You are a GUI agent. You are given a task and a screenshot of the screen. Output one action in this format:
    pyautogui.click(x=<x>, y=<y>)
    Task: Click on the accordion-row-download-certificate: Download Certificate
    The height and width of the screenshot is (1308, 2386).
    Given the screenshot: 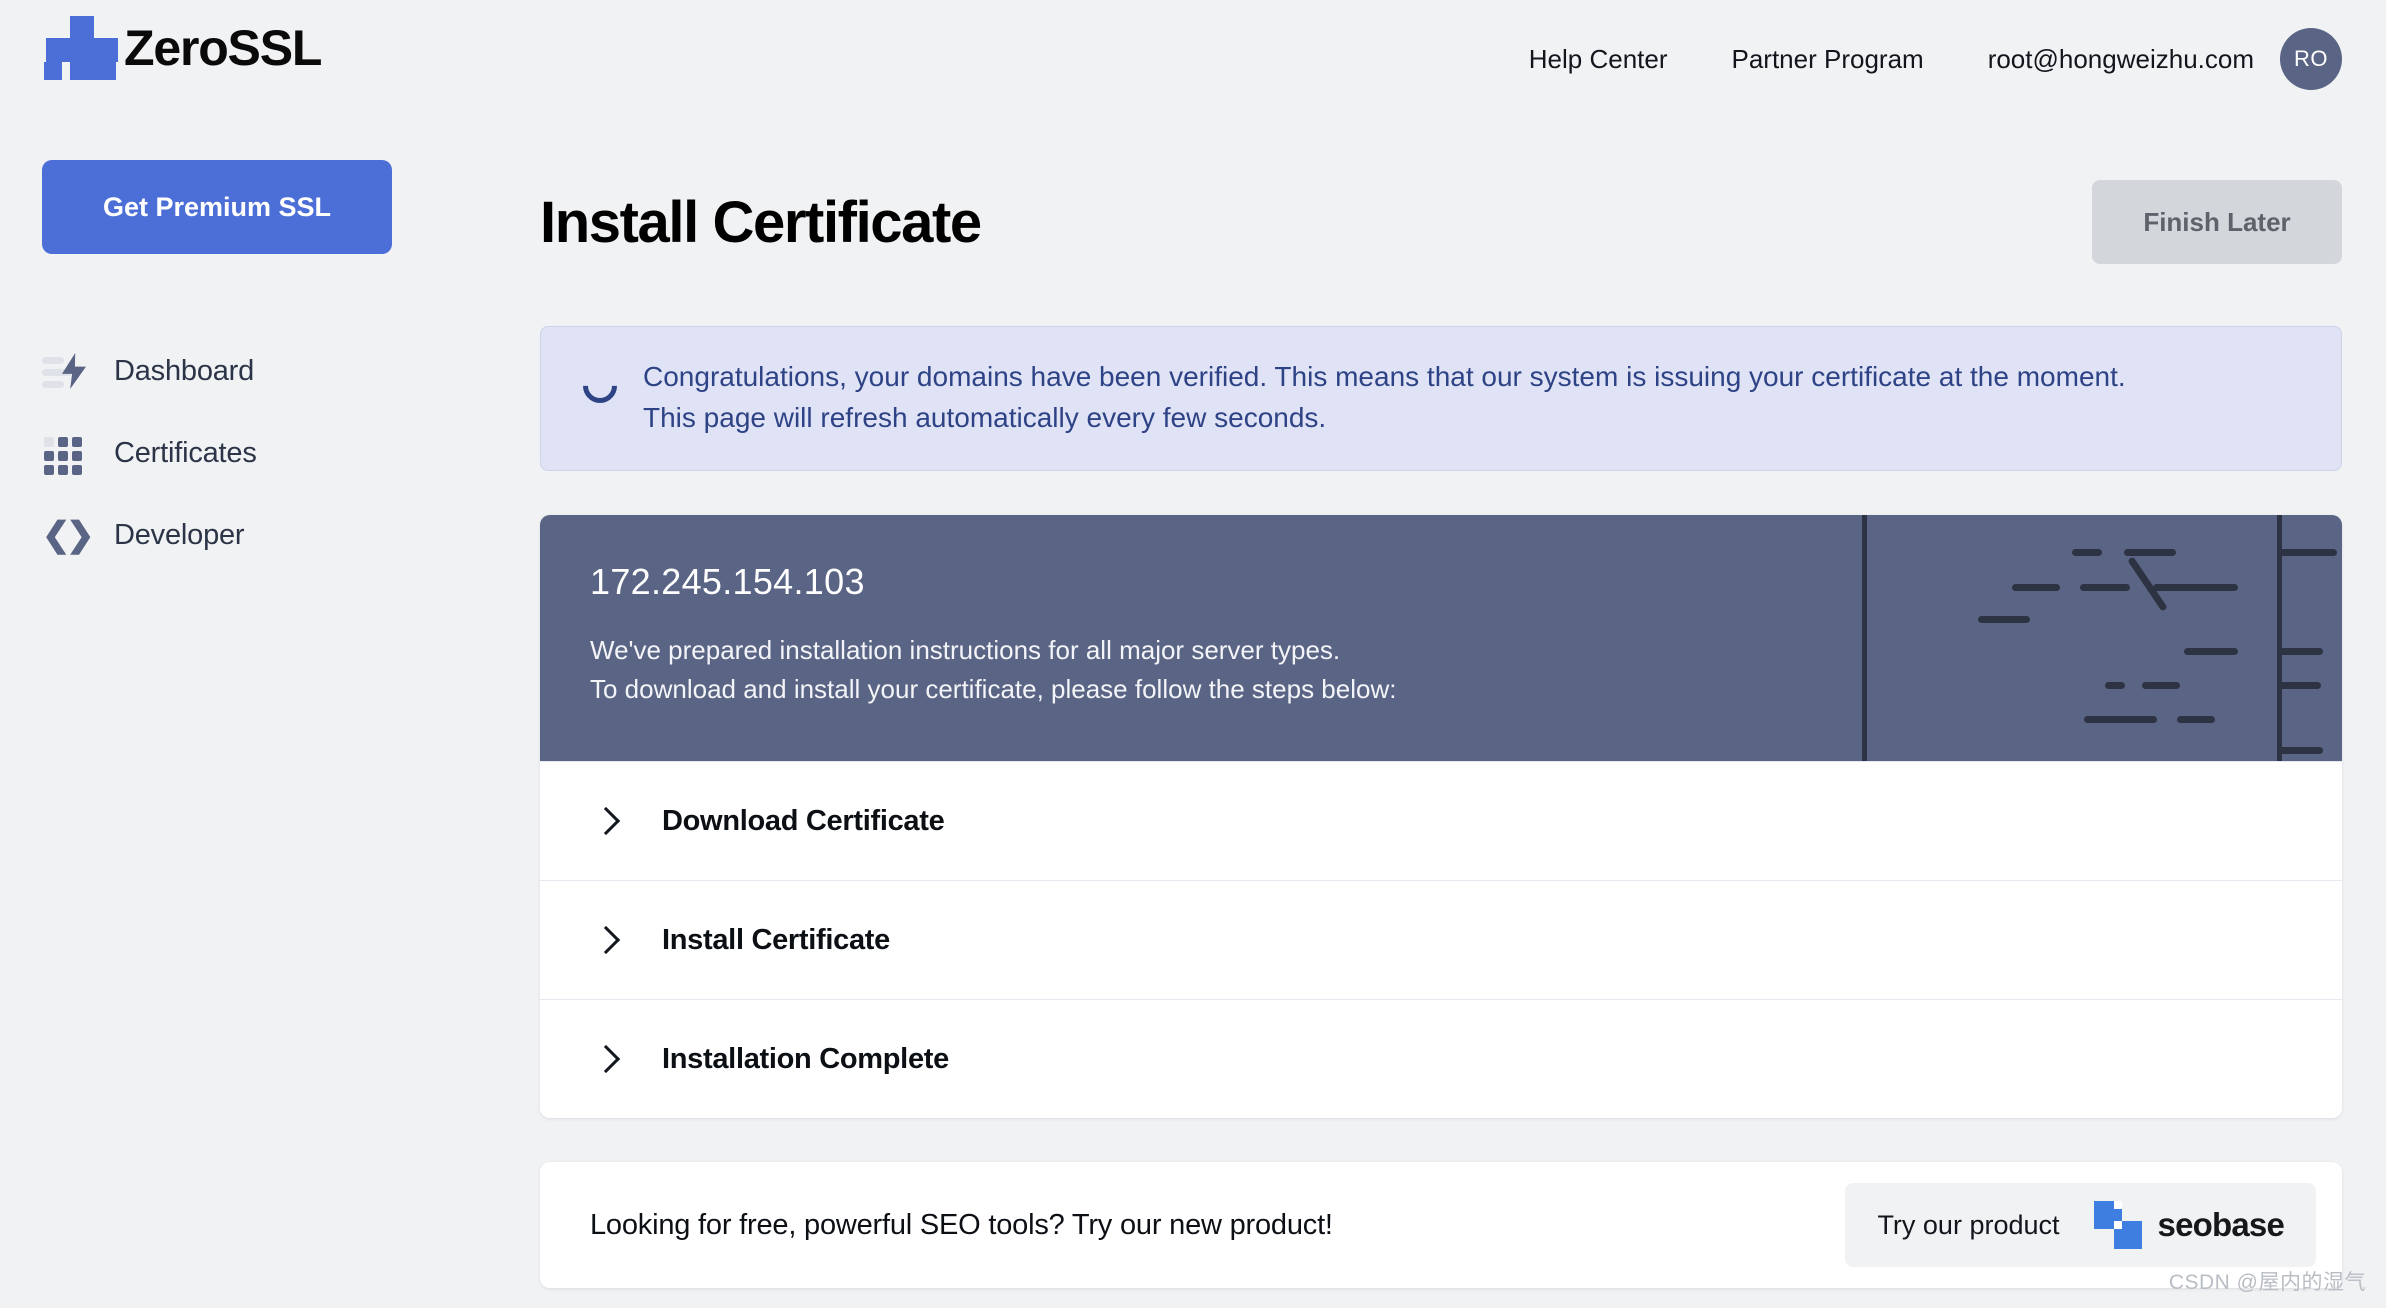 What is the action you would take?
    pyautogui.click(x=1441, y=821)
    